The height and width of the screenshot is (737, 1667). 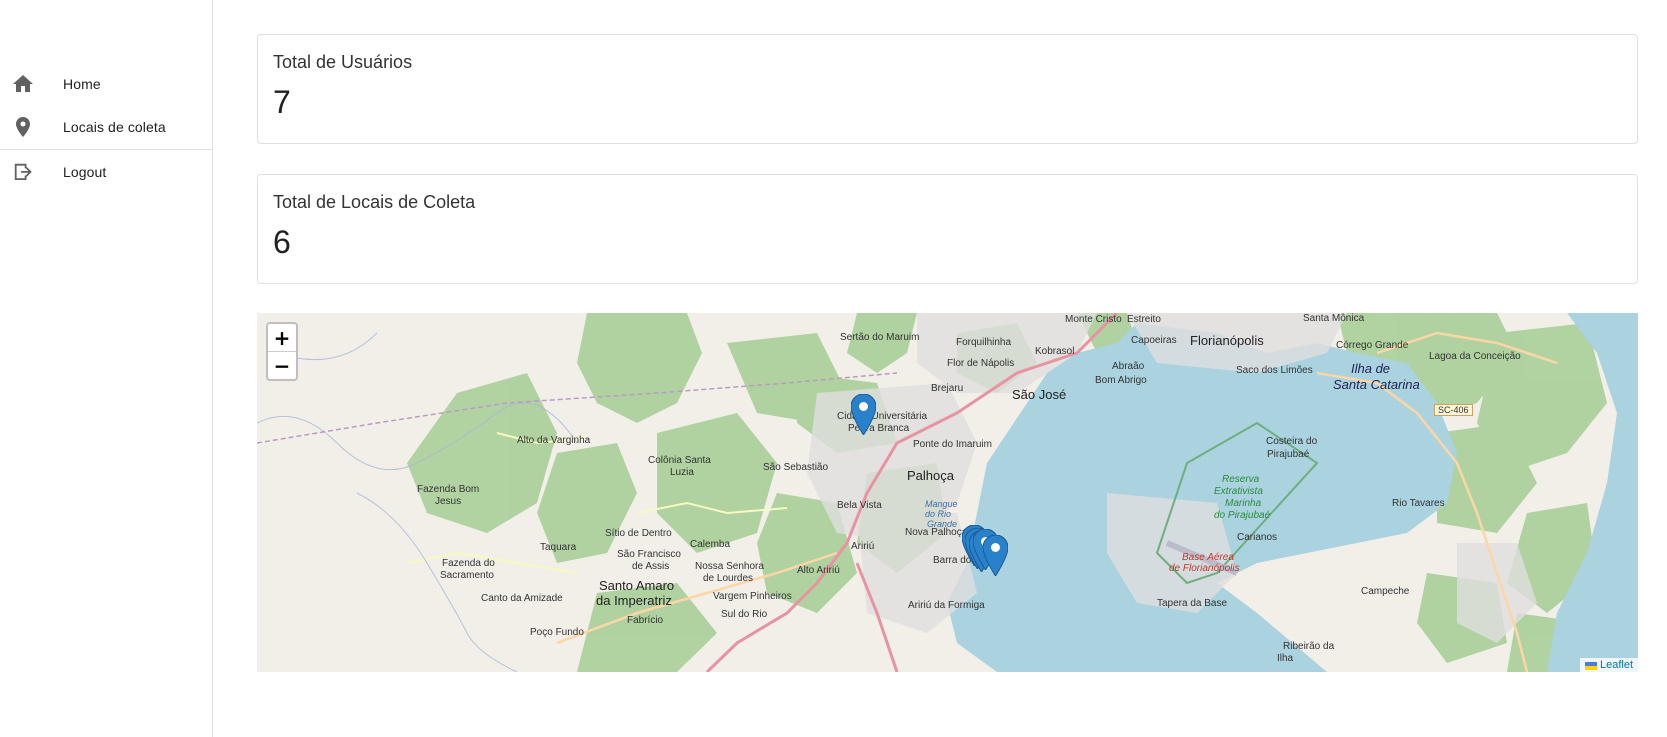 What do you see at coordinates (114, 127) in the screenshot?
I see `nav-item-locais-label: Locais de coleta` at bounding box center [114, 127].